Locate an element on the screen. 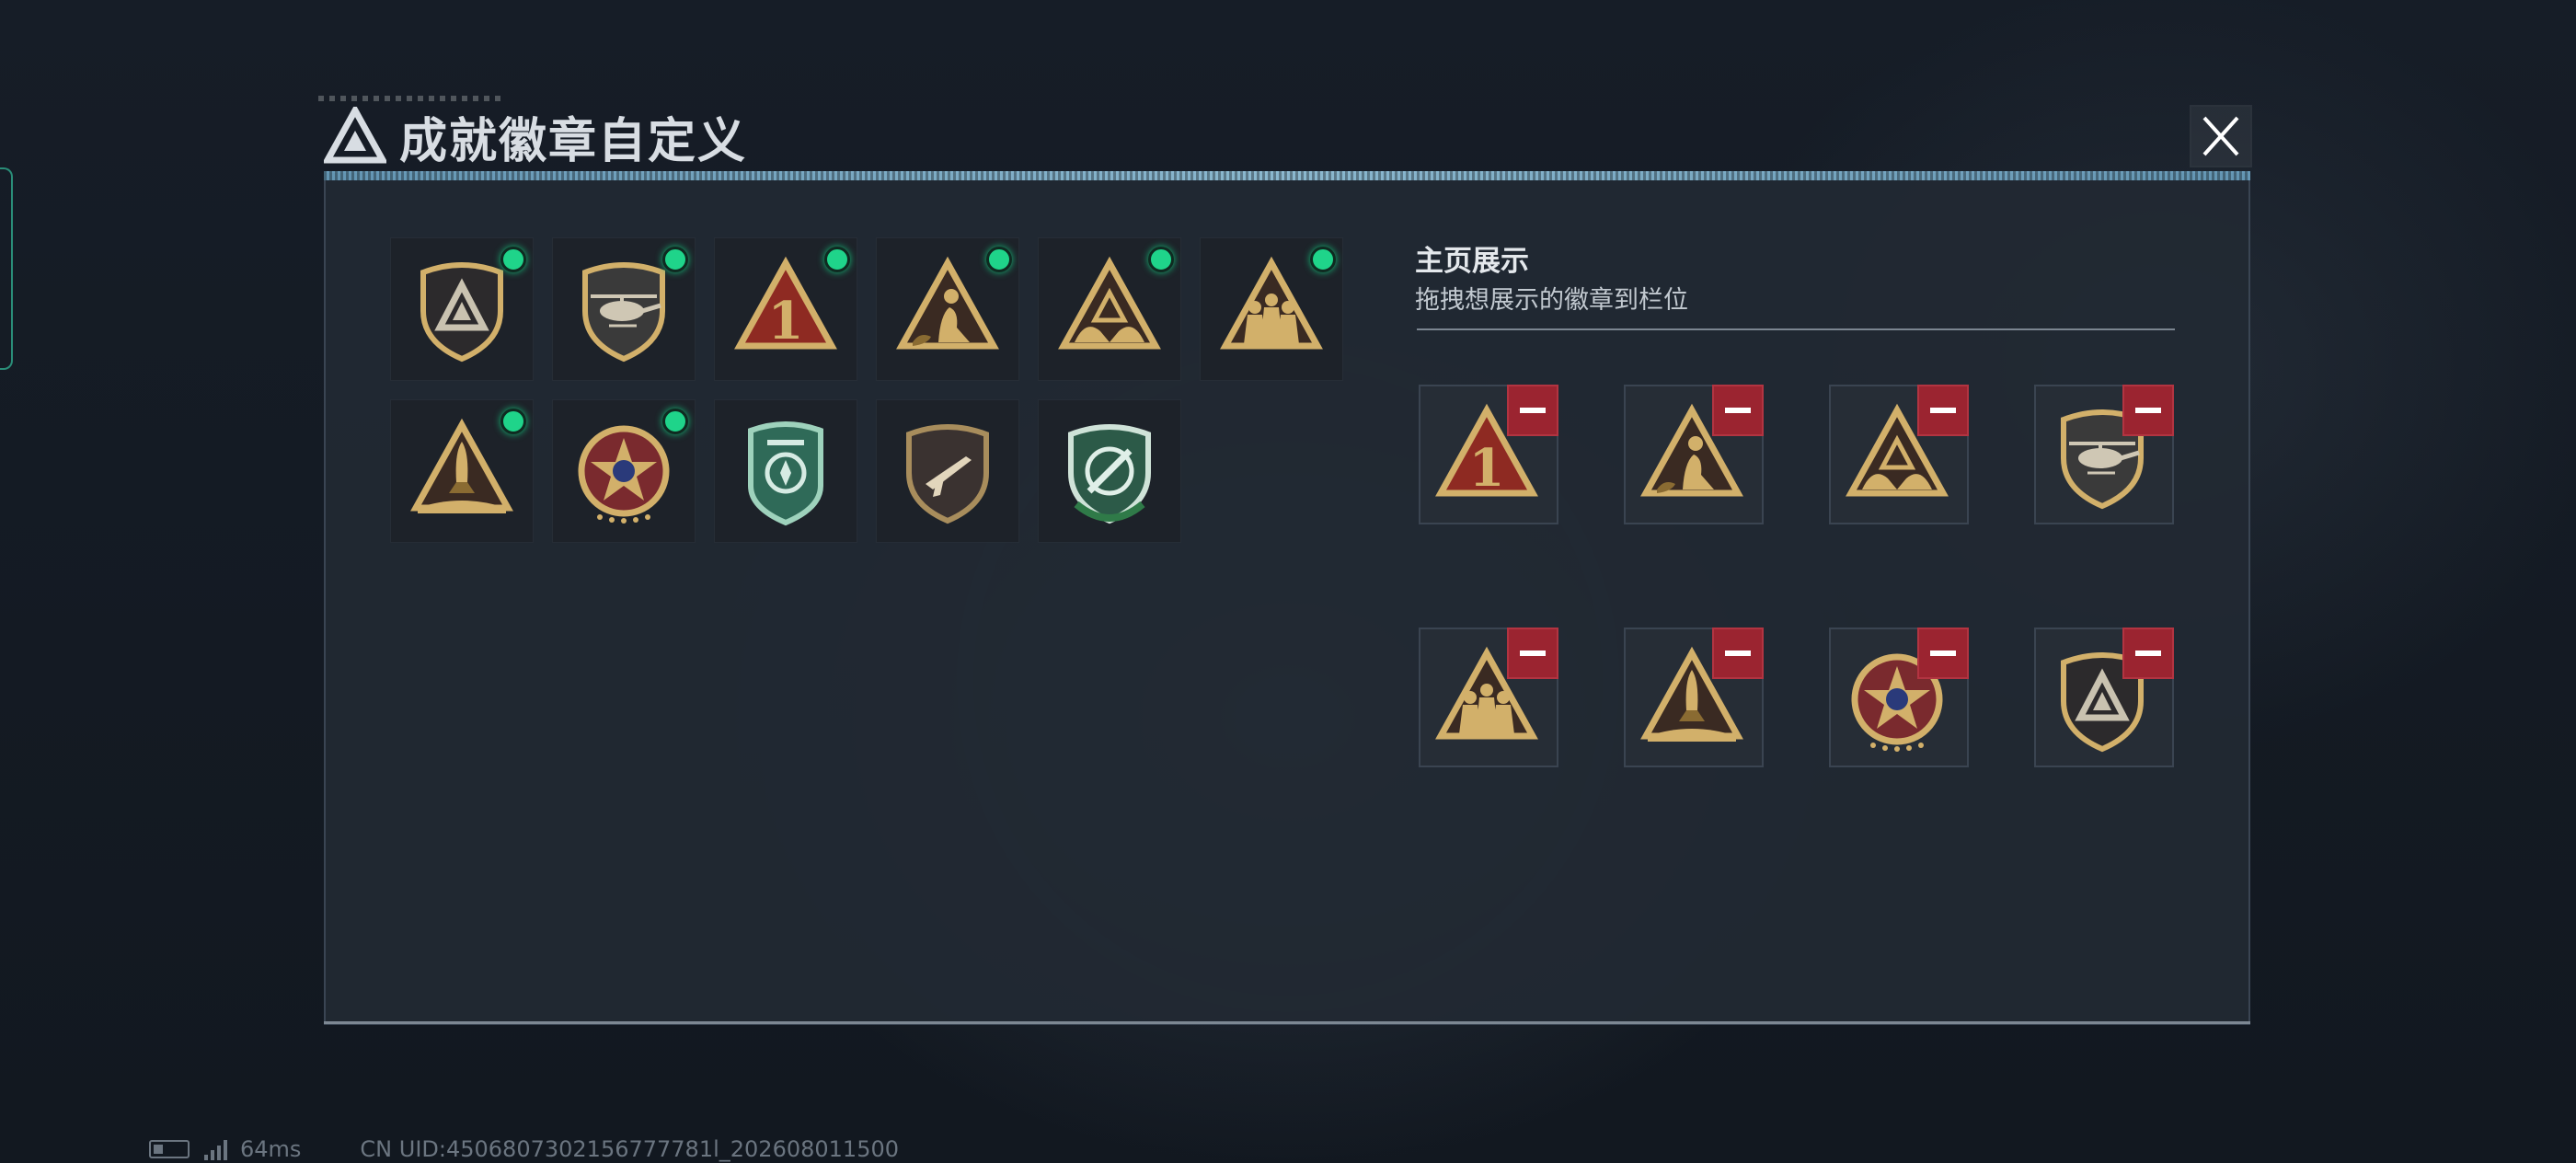 This screenshot has height=1163, width=2576. triangle-shield-badge is located at coordinates (461, 312).